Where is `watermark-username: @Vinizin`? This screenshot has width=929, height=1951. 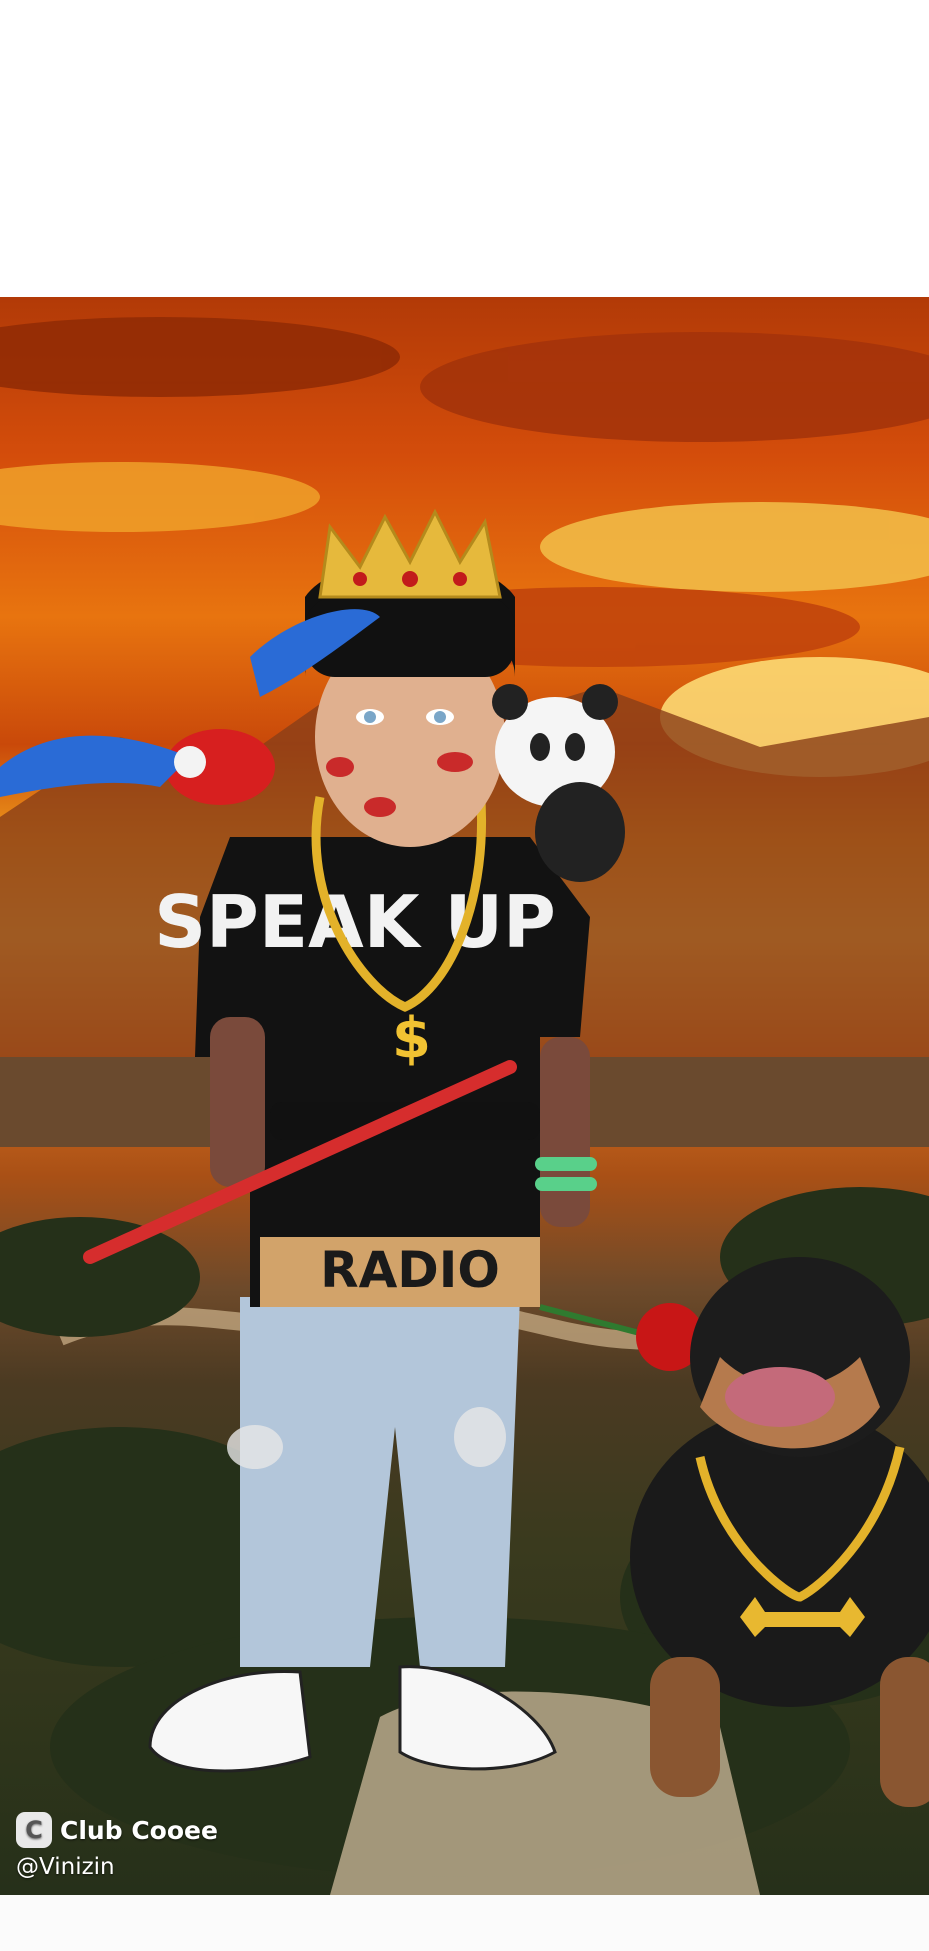
watermark-username: @Vinizin is located at coordinates (65, 1867).